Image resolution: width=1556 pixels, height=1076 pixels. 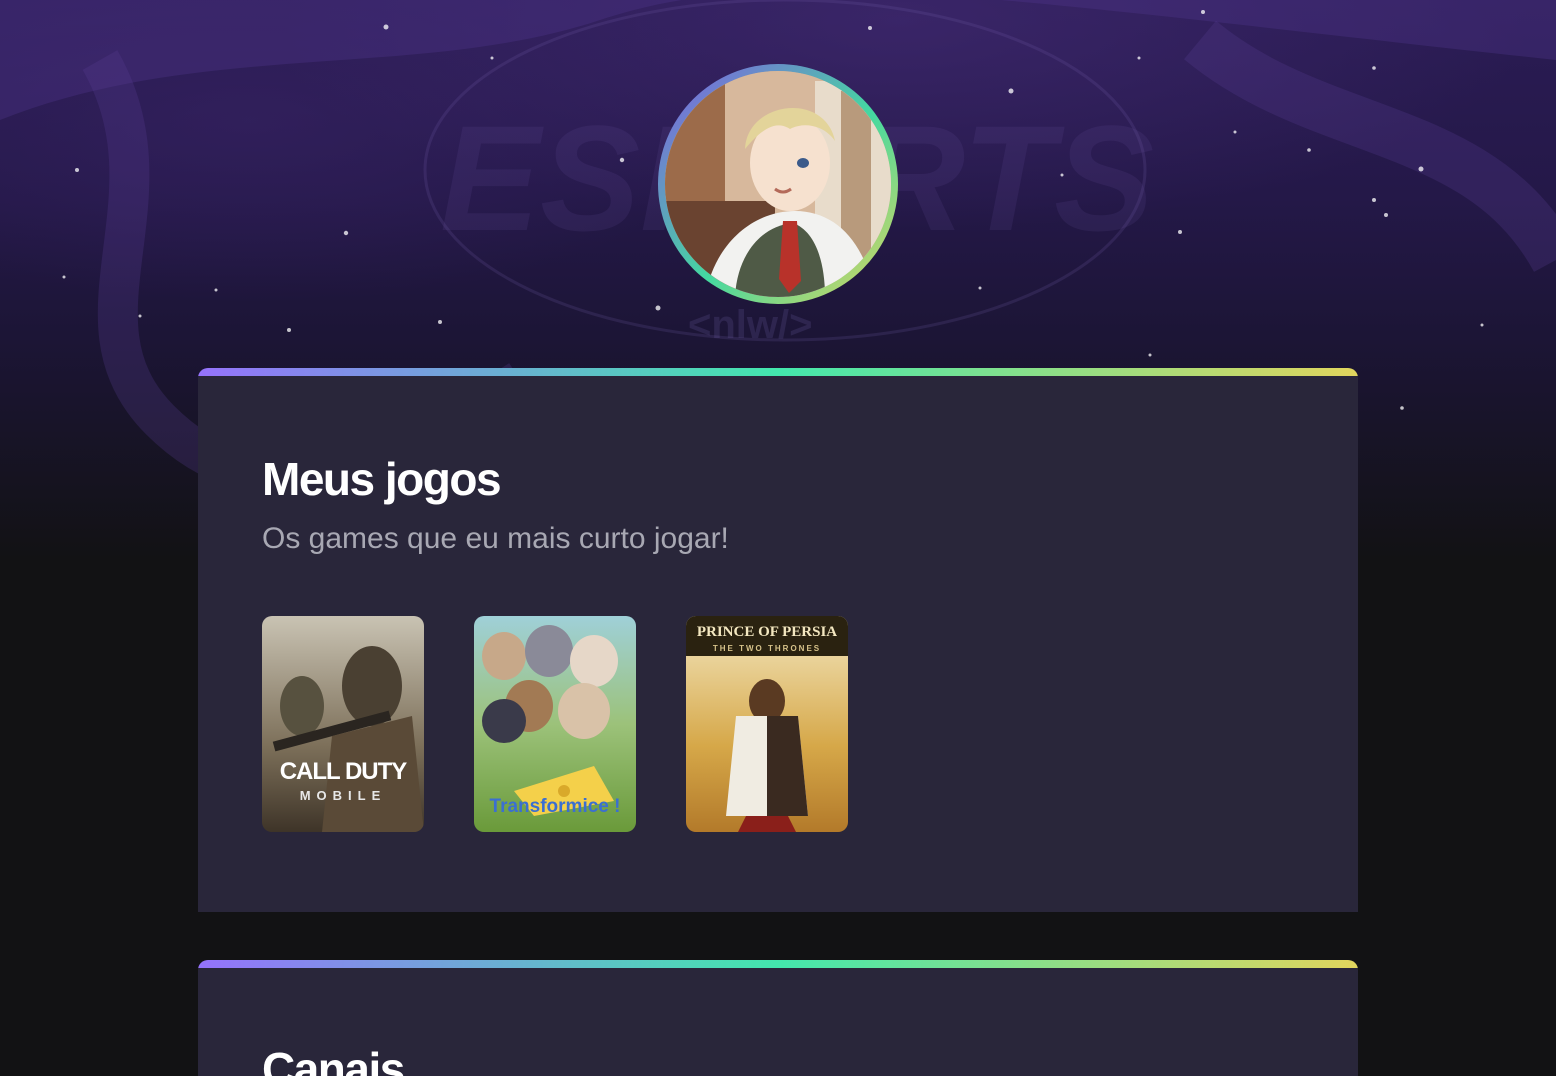 I want to click on background-tag-text: <nlw/>, so click(x=750, y=325).